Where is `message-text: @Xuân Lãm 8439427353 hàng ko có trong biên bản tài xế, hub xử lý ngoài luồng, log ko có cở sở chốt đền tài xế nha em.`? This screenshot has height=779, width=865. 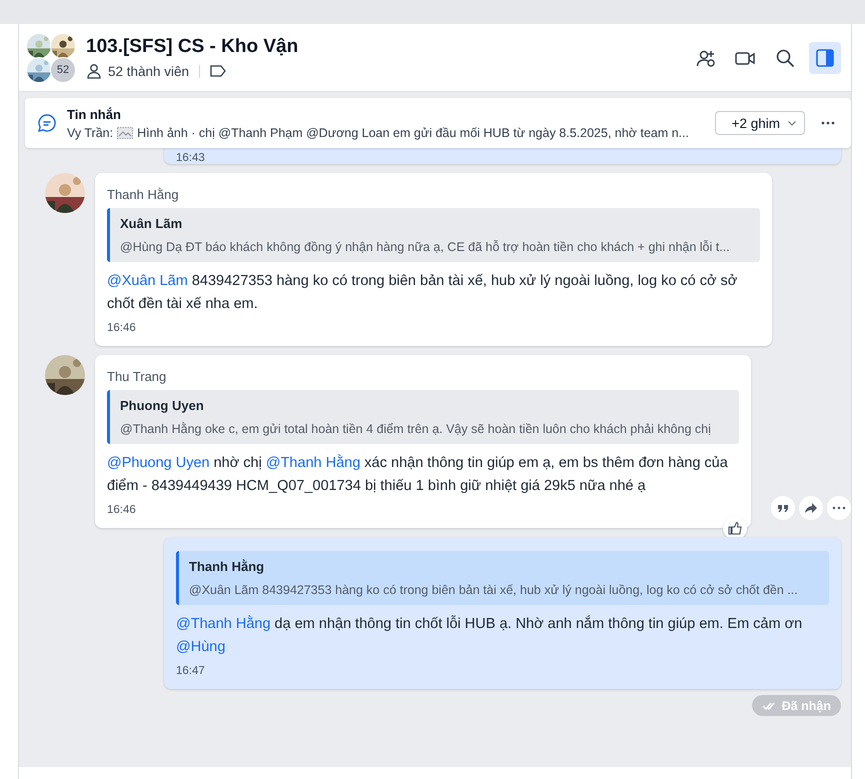 message-text: @Xuân Lãm 8439427353 hàng ko có trong biên bản tài xế, hub xử lý ngoài luồng, log ko có cở sở chốt đền tài xế nha em. is located at coordinates (422, 293).